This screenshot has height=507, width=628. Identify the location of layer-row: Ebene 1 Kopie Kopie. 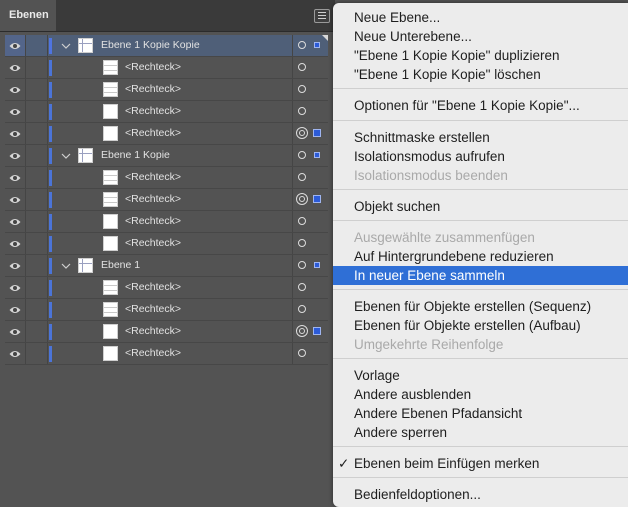
(166, 46).